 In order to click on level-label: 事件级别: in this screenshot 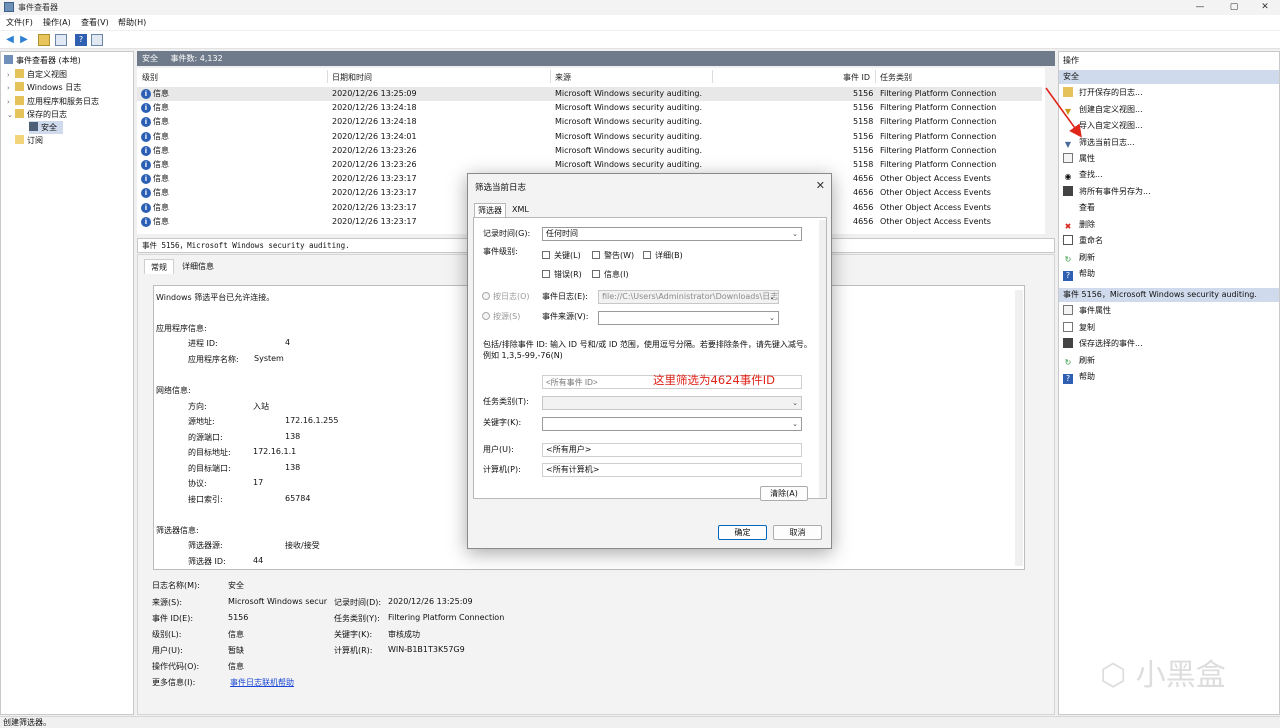, I will do `click(500, 251)`.